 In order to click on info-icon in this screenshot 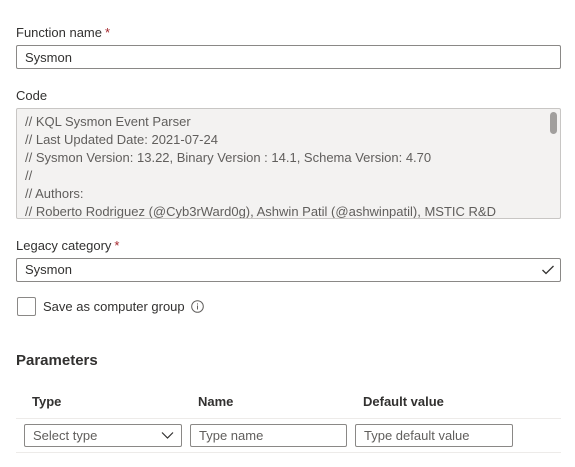, I will do `click(197, 306)`.